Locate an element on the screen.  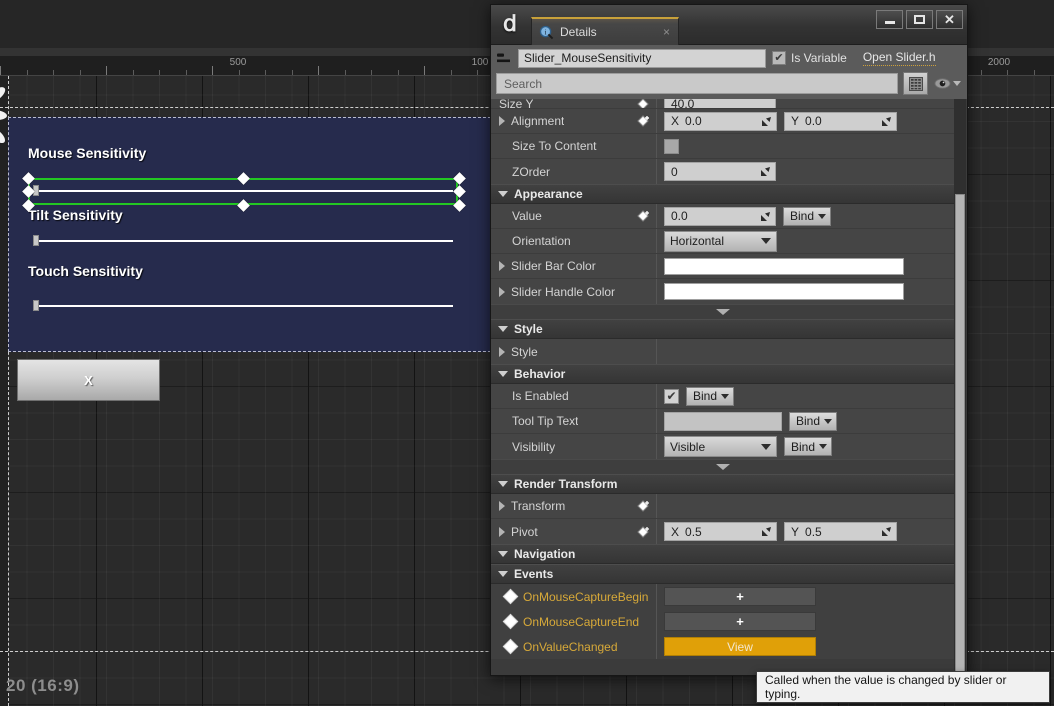
chevron-down-icon is located at coordinates (956, 83).